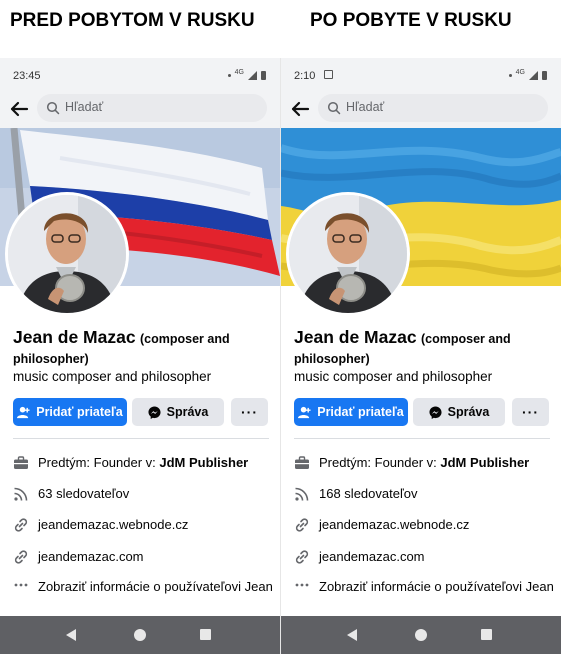 Image resolution: width=562 pixels, height=654 pixels. What do you see at coordinates (425, 494) in the screenshot?
I see `followers-info: 168 sledovateľov` at bounding box center [425, 494].